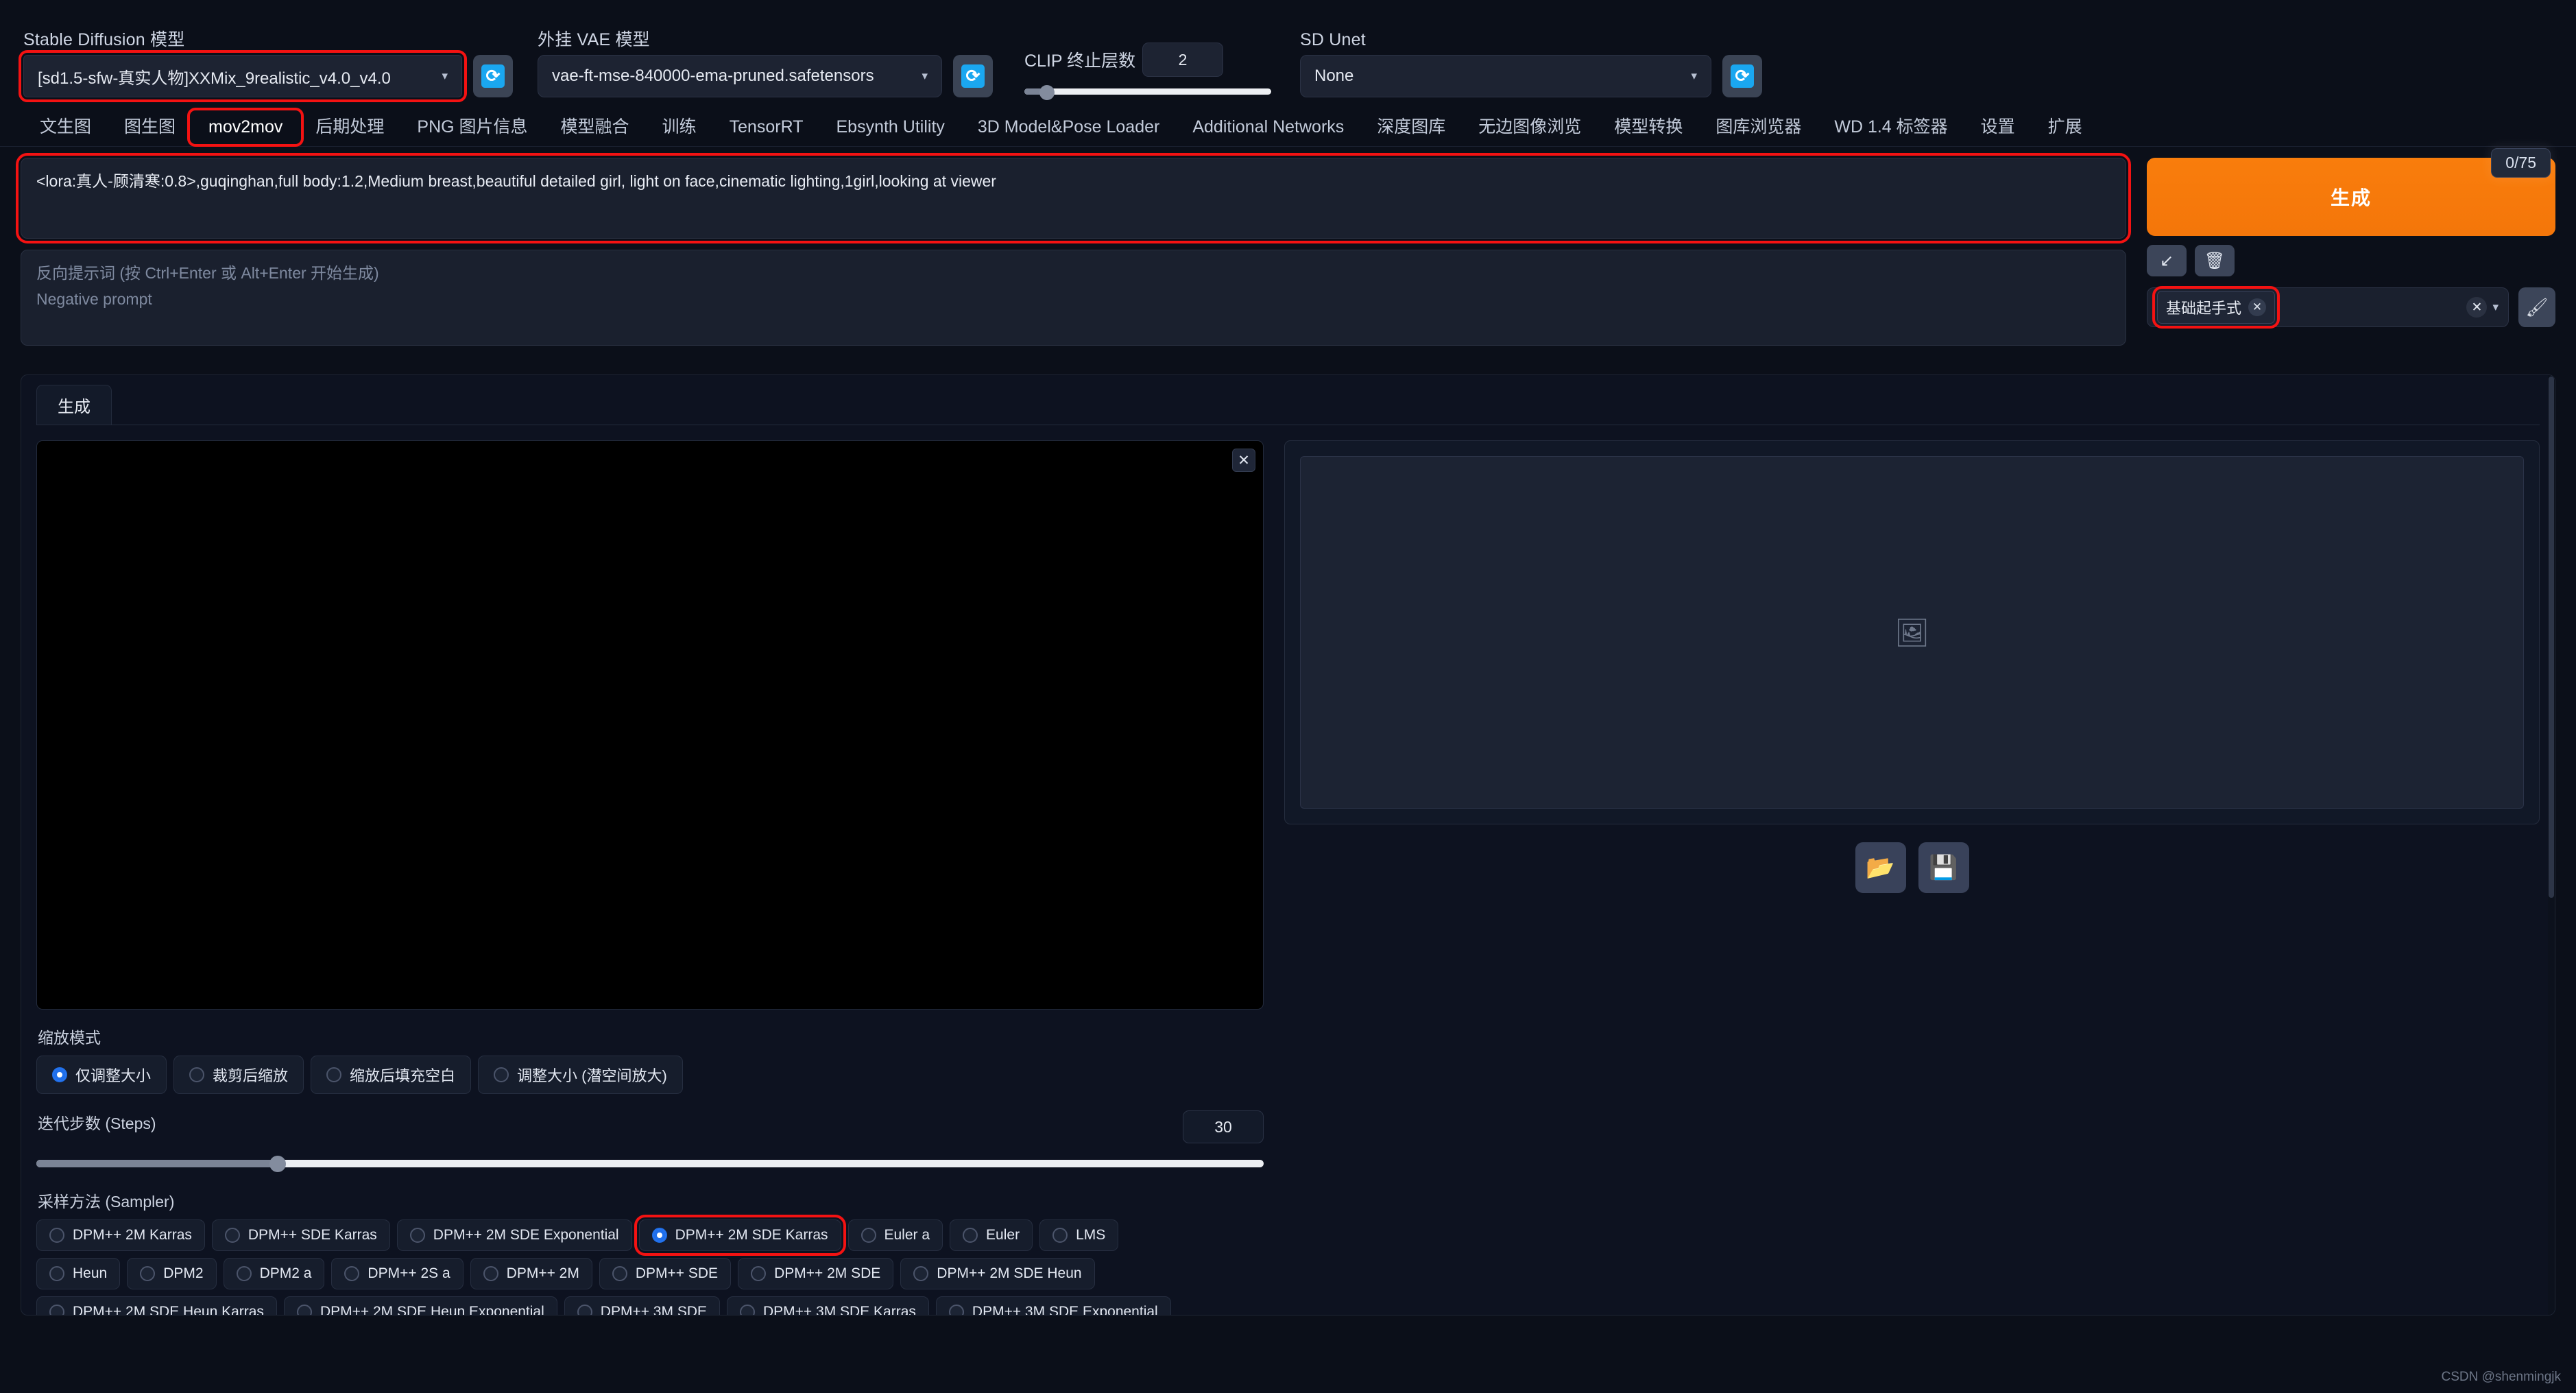  What do you see at coordinates (150, 127) in the screenshot?
I see `tab-图生图: 图生图` at bounding box center [150, 127].